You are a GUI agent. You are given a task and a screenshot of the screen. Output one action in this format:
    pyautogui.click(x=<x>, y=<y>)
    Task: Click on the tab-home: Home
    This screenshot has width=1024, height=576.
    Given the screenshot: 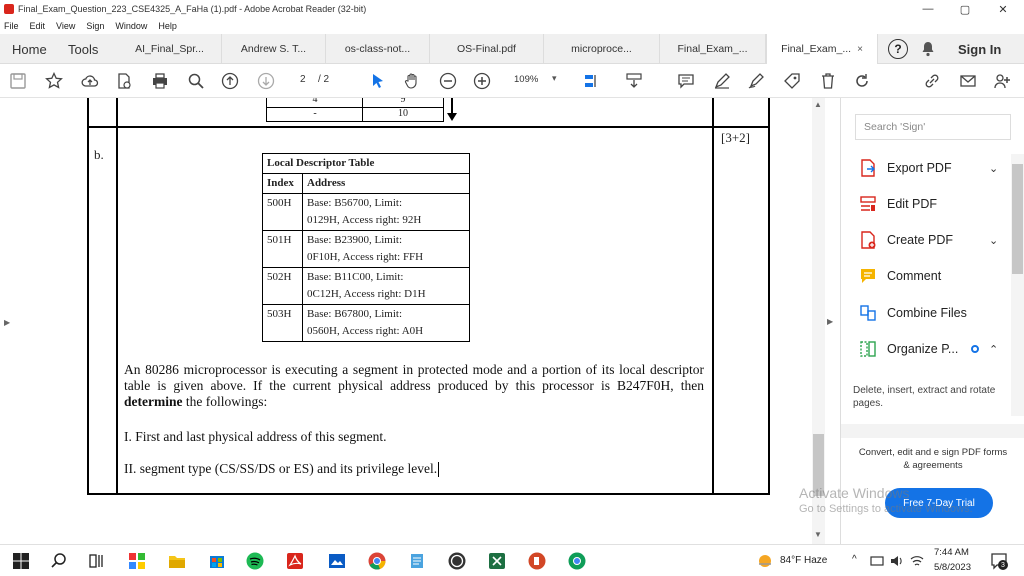 What is the action you would take?
    pyautogui.click(x=29, y=49)
    